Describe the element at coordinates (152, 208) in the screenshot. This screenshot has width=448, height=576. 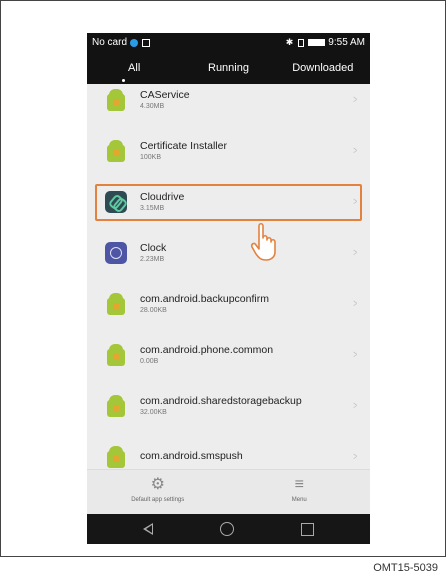
I see `app-size: 3.15MB` at that location.